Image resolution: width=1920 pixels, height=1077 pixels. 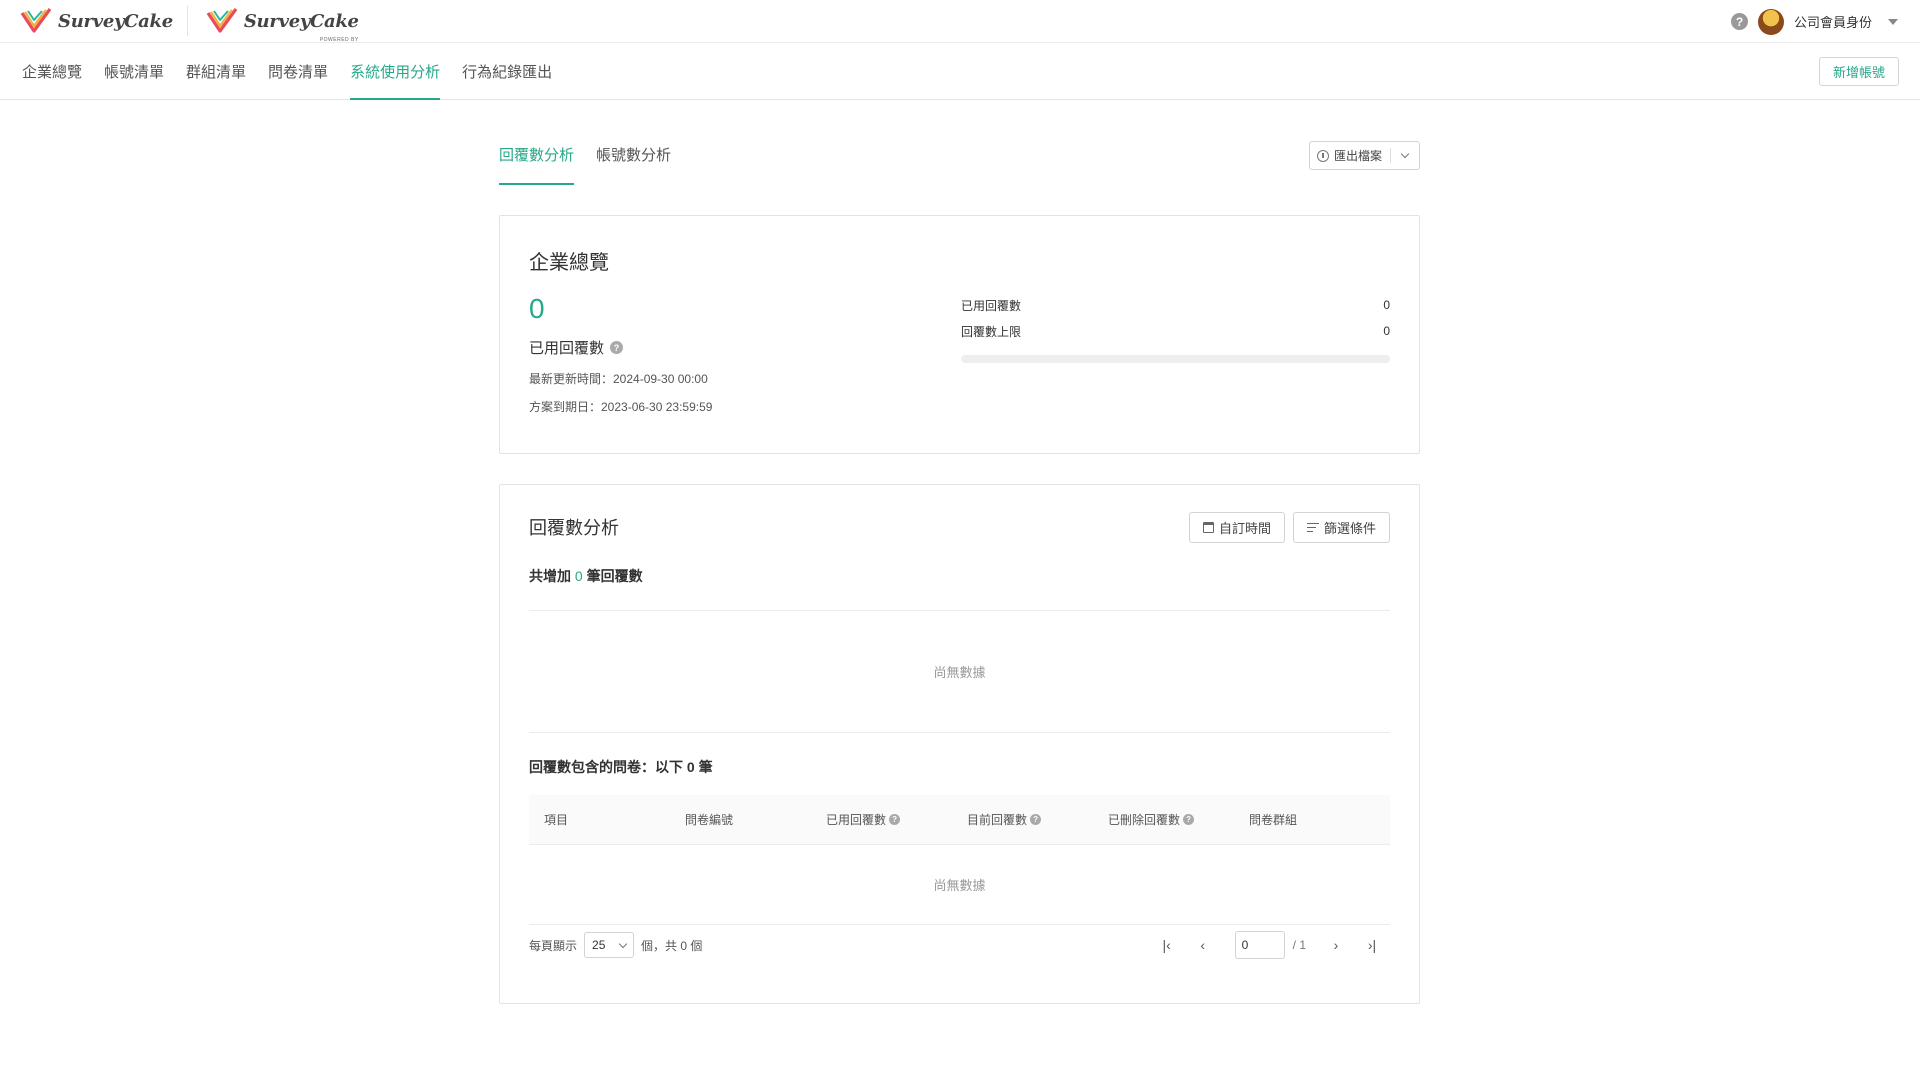 What do you see at coordinates (621, 407) in the screenshot?
I see `plan-expiry-text: 方案到期日：2023-06-30 23:59:59` at bounding box center [621, 407].